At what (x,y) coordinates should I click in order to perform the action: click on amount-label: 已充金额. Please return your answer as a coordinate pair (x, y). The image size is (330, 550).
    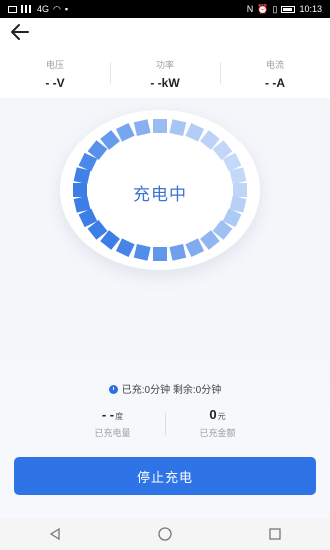
    Looking at the image, I should click on (217, 433).